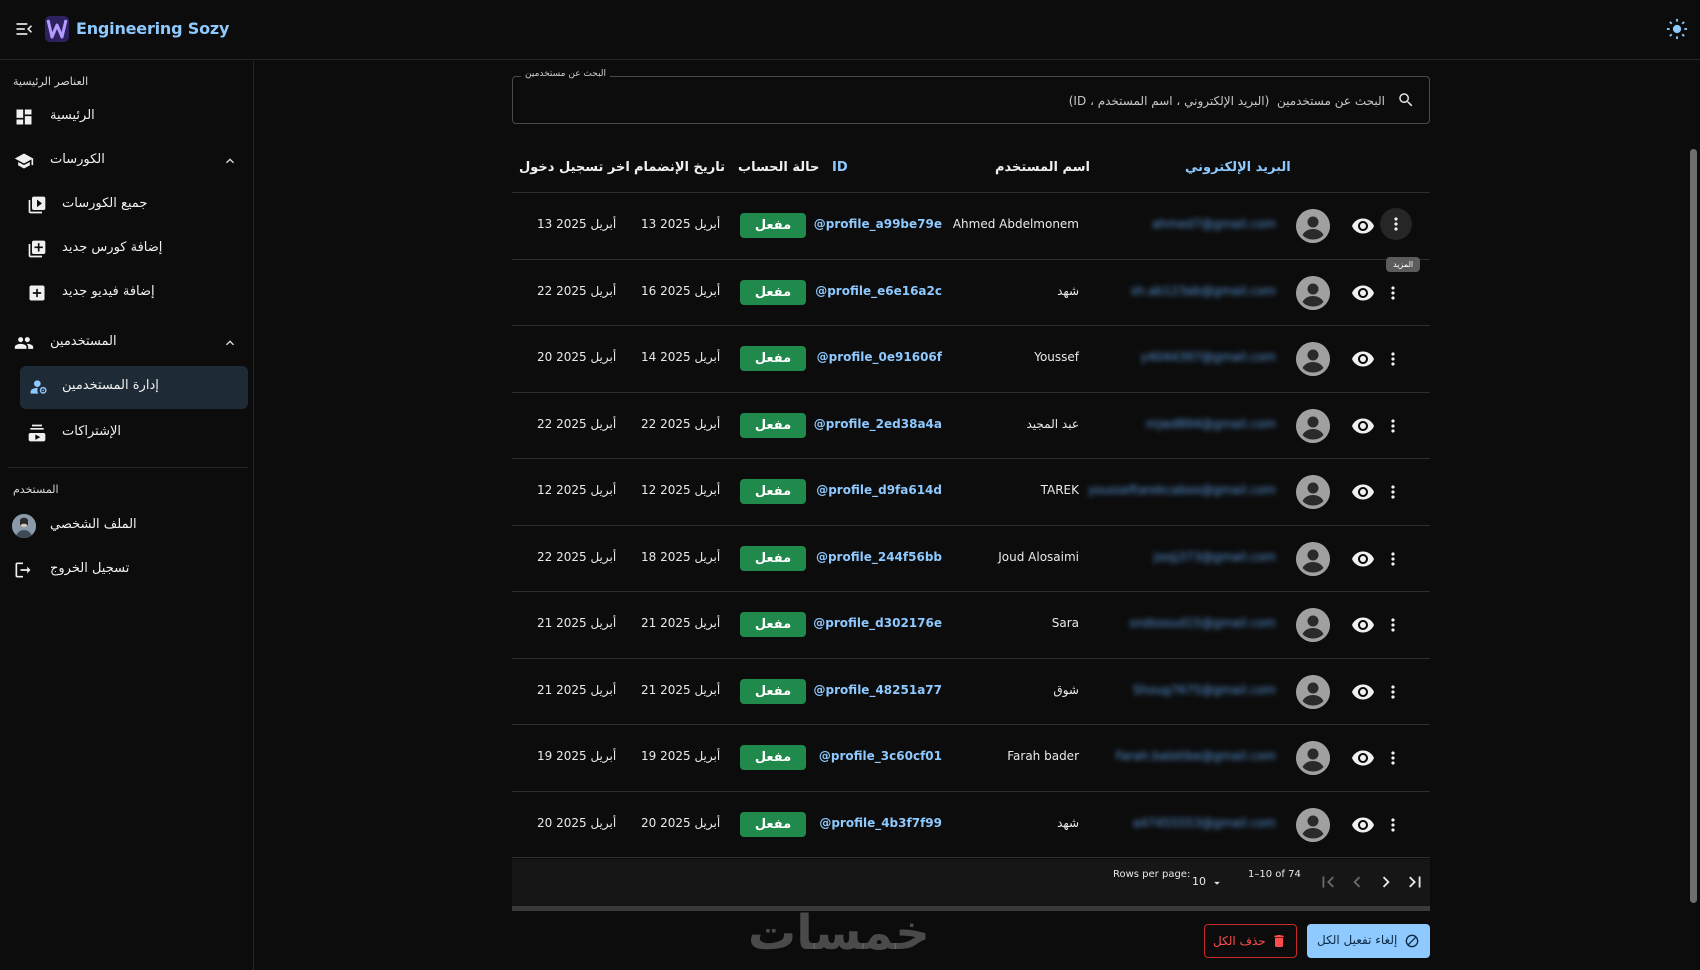 Image resolution: width=1700 pixels, height=970 pixels. What do you see at coordinates (127, 526) in the screenshot?
I see `sidebar-item-profile: الملف الشخصي` at bounding box center [127, 526].